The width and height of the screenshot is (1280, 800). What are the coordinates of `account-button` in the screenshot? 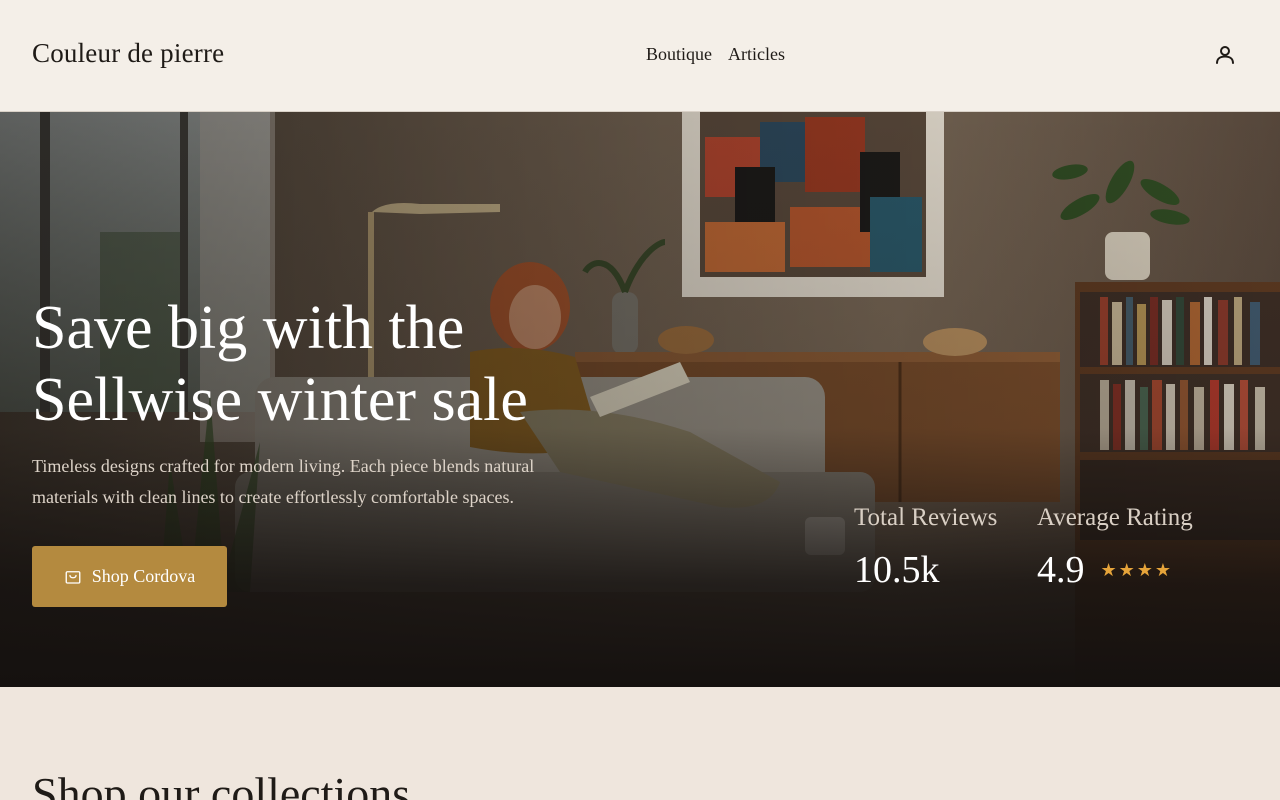 It's located at (1225, 55).